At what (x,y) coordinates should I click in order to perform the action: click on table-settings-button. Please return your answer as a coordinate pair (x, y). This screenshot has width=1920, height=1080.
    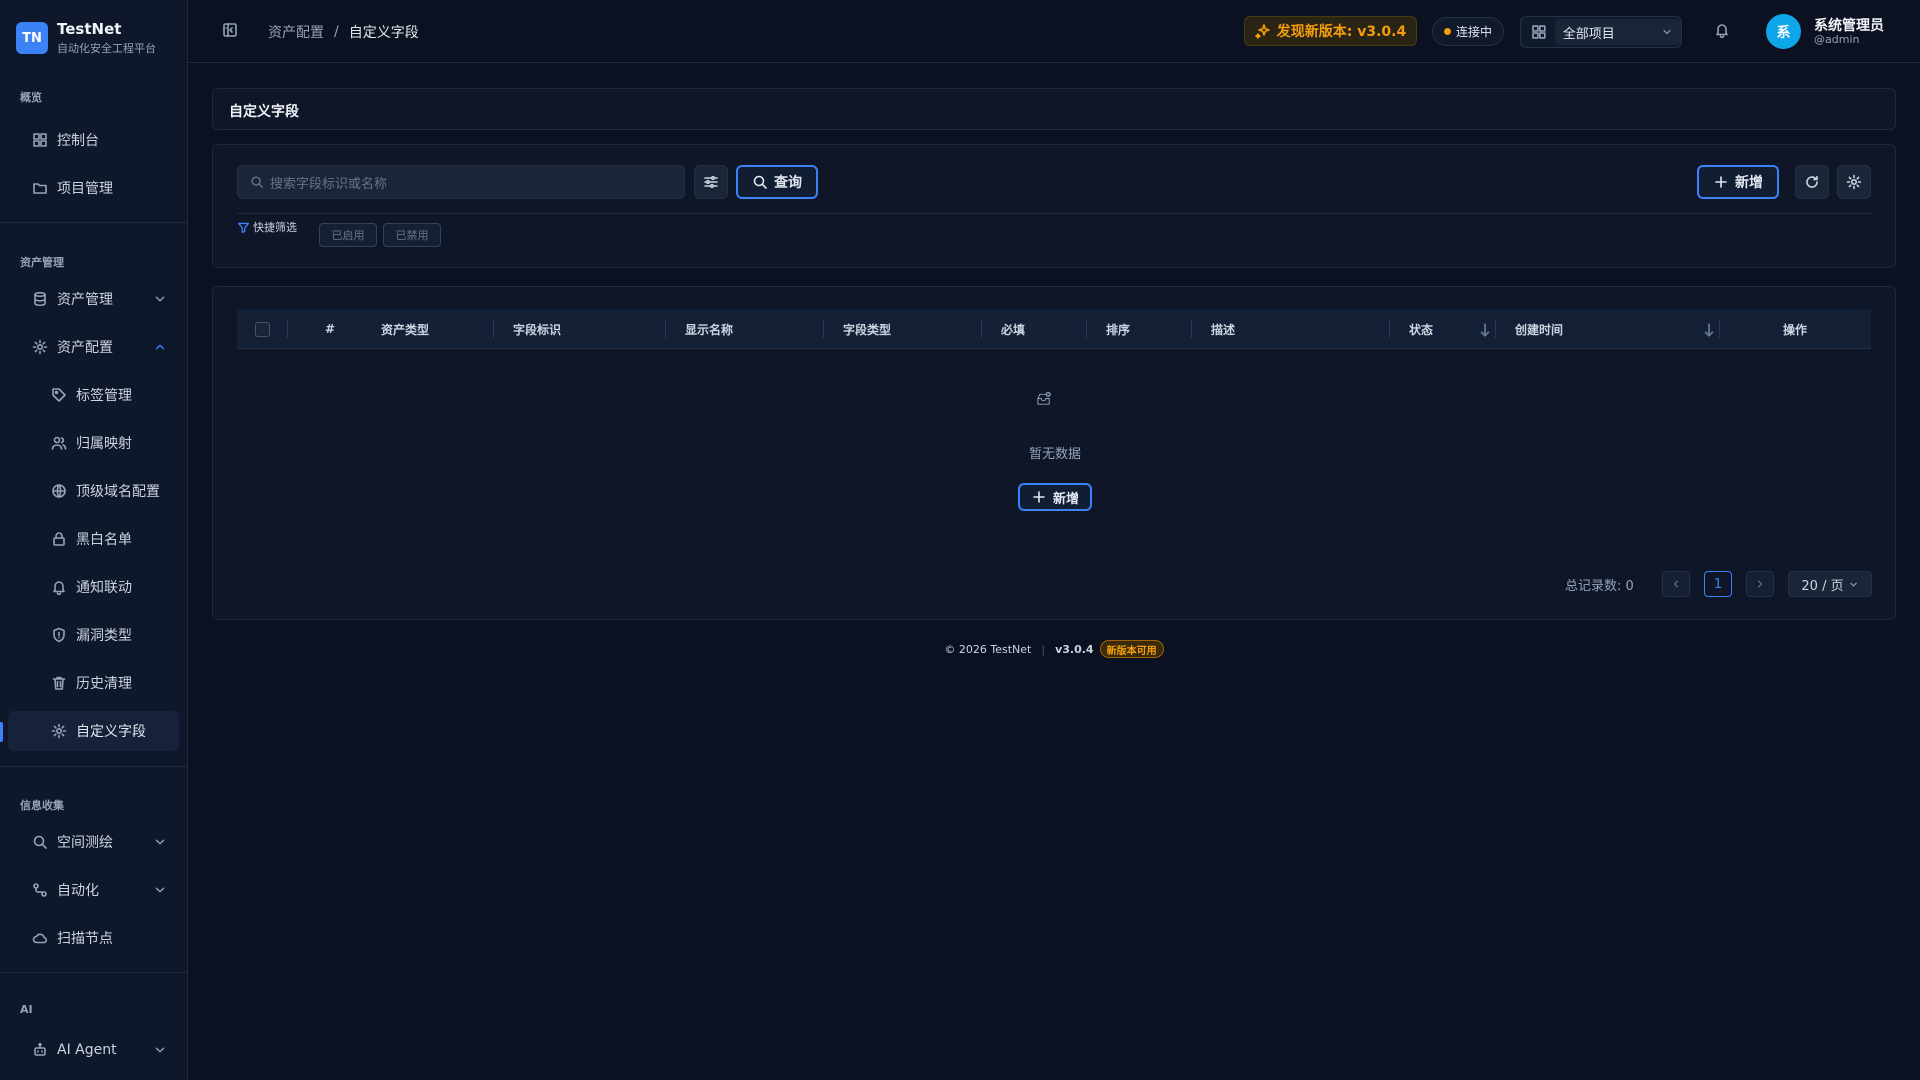
    Looking at the image, I should click on (1854, 182).